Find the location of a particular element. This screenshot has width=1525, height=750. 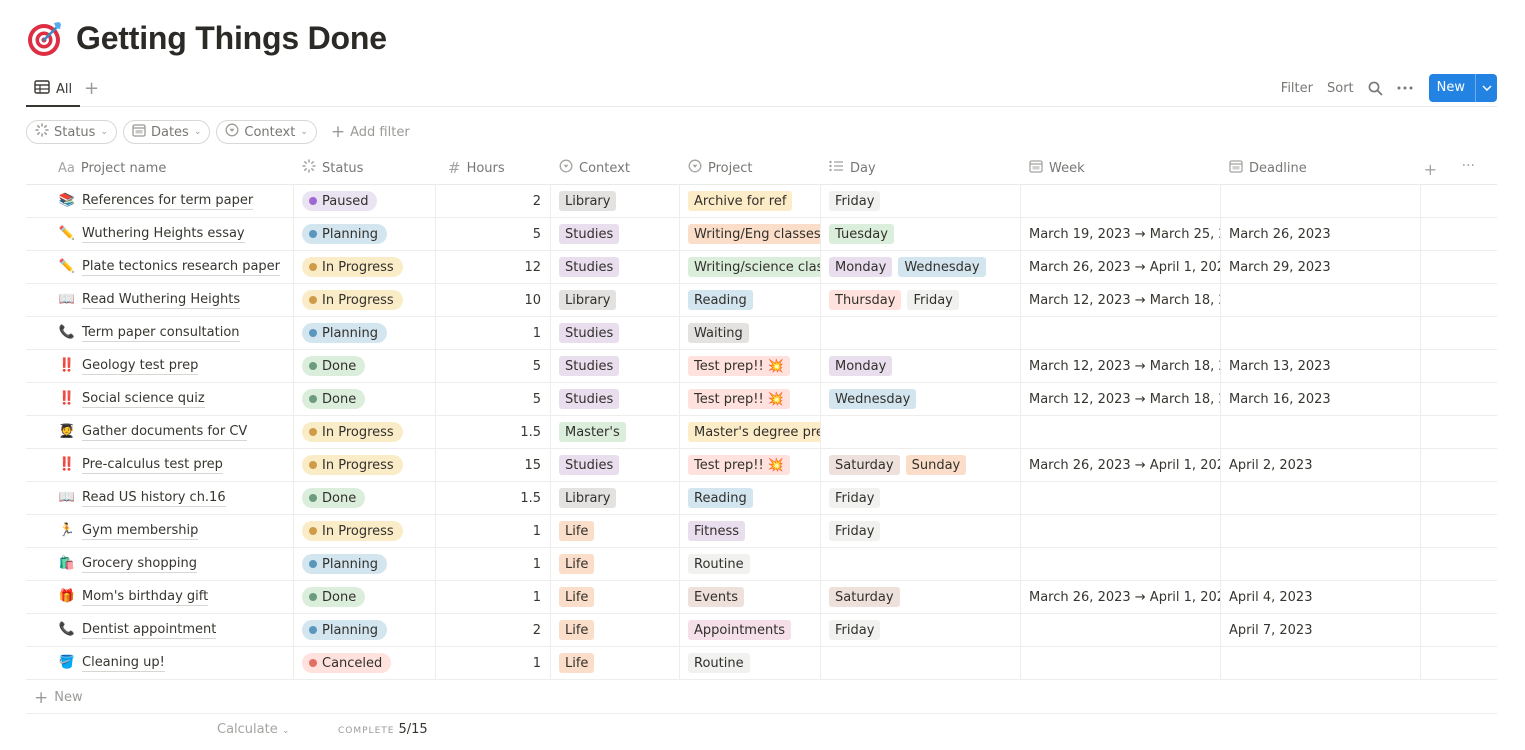

project-tag: Archive for ref is located at coordinates (740, 201).